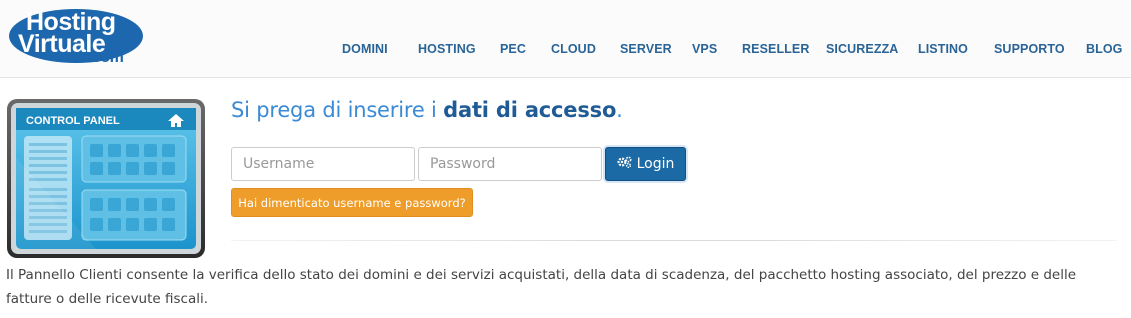  I want to click on login-heading: Si prega di inserire i dati di accesso., so click(427, 110).